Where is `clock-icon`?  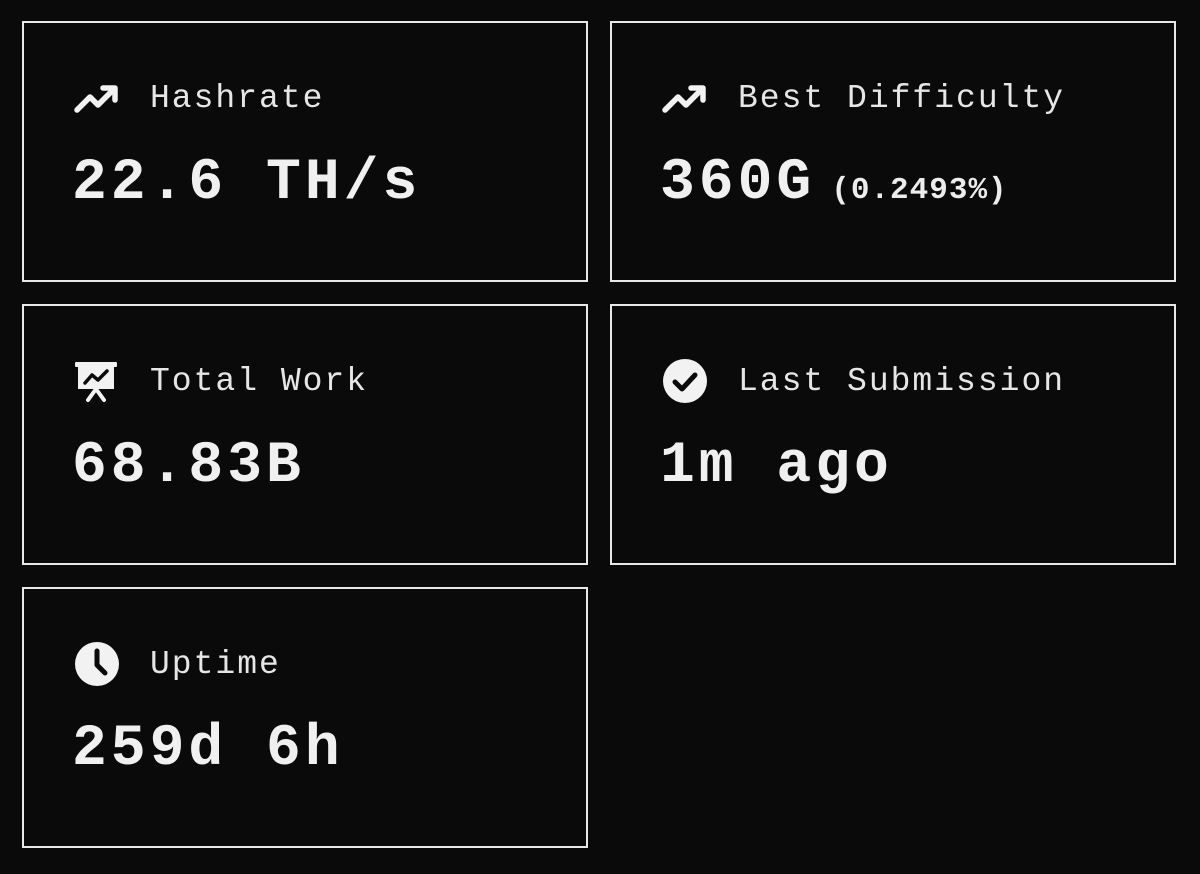
clock-icon is located at coordinates (98, 664).